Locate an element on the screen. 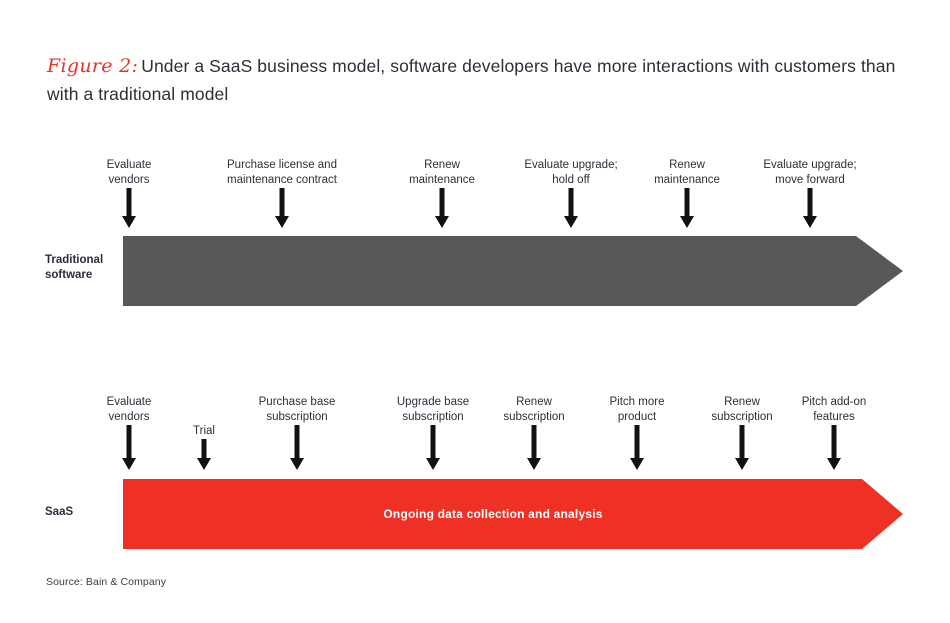  bar-caption-saas: Ongoing data collection and analysis is located at coordinates (493, 514).